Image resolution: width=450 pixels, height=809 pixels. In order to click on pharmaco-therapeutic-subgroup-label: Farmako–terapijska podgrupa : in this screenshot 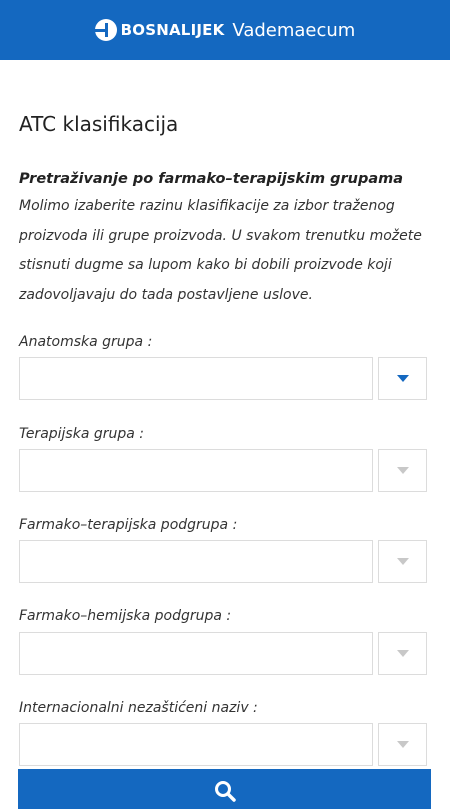, I will do `click(128, 525)`.